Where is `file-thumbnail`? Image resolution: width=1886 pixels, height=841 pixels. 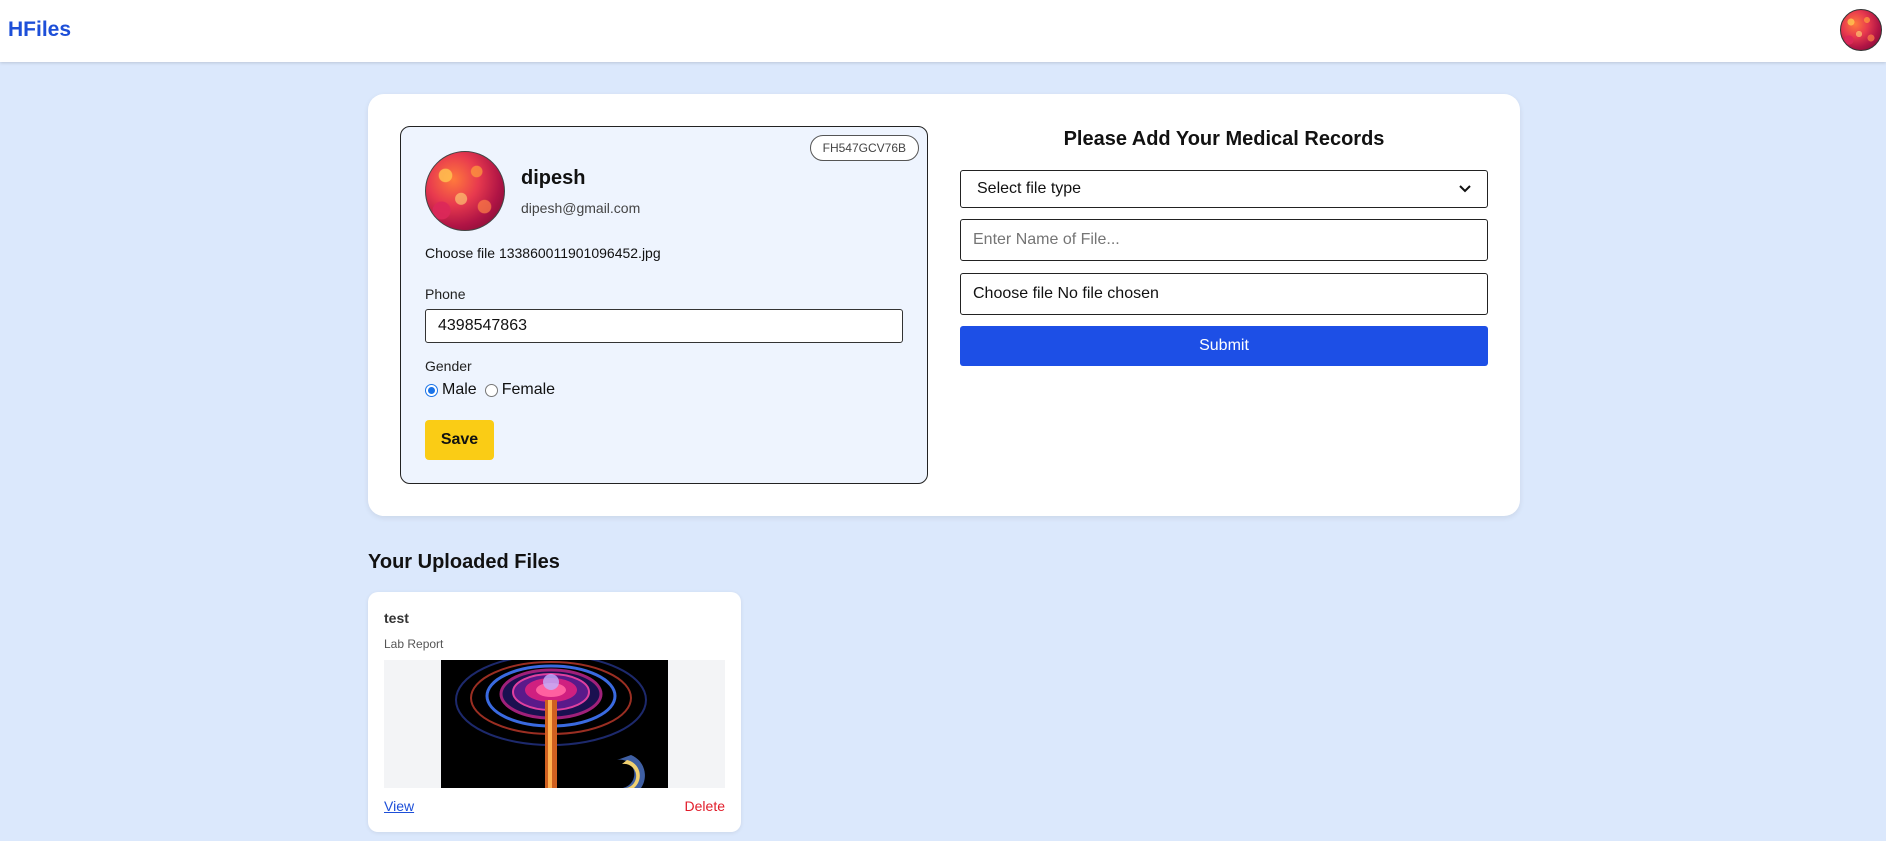
file-thumbnail is located at coordinates (554, 724).